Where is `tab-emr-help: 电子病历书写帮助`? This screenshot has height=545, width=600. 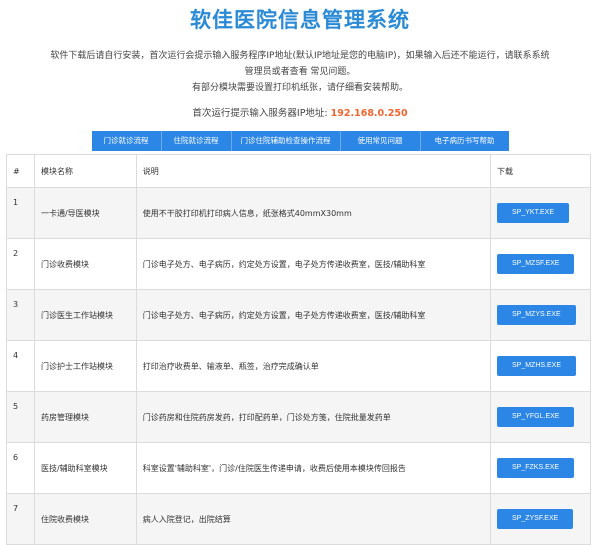 tab-emr-help: 电子病历书写帮助 is located at coordinates (464, 141).